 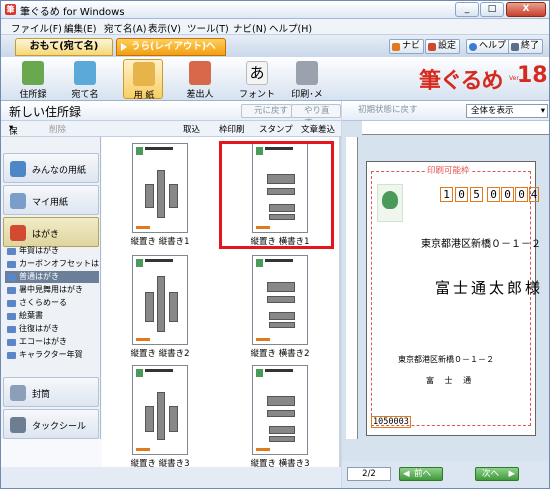 What do you see at coordinates (507, 111) in the screenshot?
I see `zoom-select: 全体を表示 ▾` at bounding box center [507, 111].